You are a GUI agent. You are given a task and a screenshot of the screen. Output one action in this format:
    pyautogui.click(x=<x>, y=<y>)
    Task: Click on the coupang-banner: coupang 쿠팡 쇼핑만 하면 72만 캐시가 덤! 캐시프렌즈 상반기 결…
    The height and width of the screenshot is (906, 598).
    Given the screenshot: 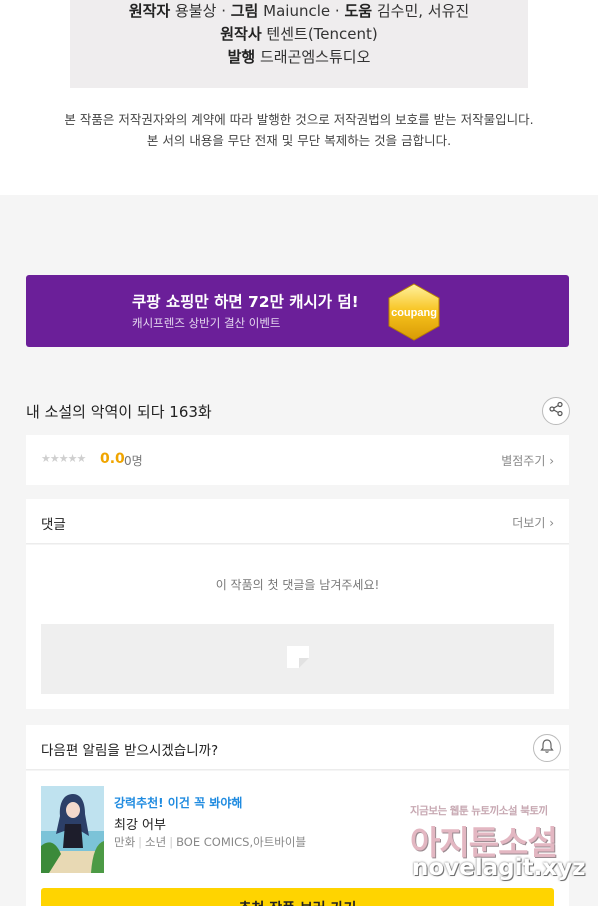 What is the action you would take?
    pyautogui.click(x=297, y=311)
    